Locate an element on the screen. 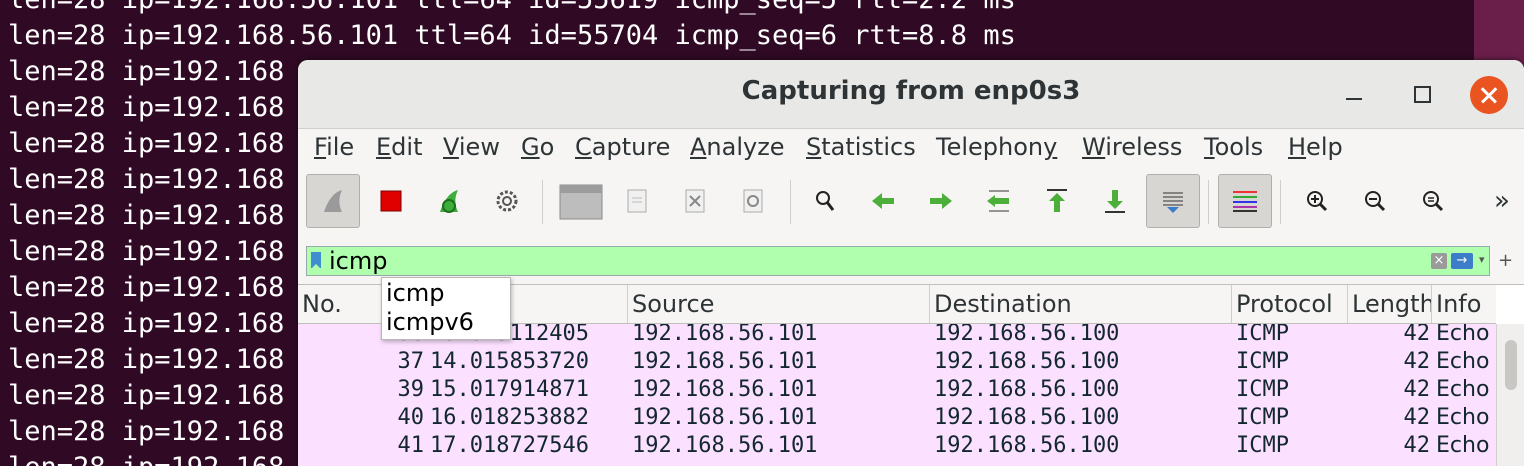 The image size is (1524, 466). cell-no: 40 is located at coordinates (411, 417).